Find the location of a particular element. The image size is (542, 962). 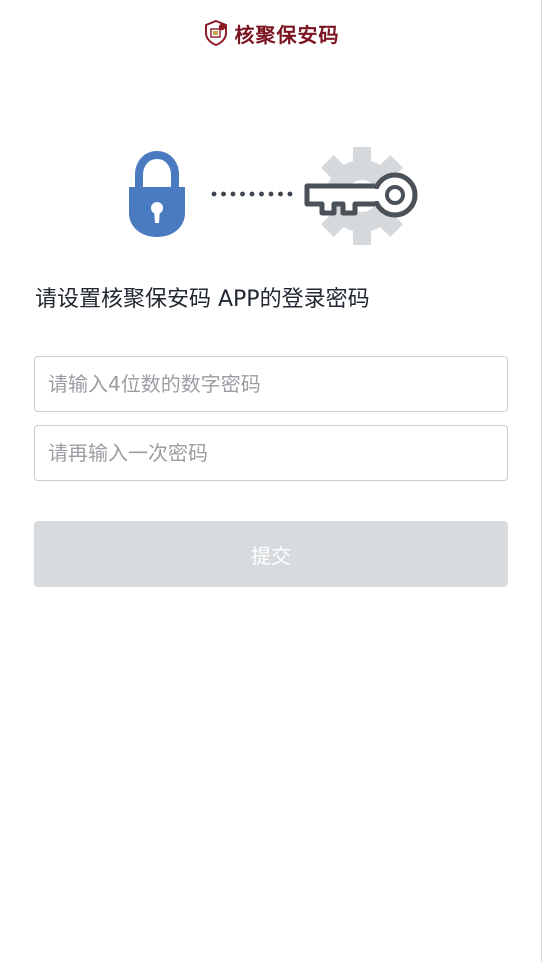

dots-icon is located at coordinates (252, 194).